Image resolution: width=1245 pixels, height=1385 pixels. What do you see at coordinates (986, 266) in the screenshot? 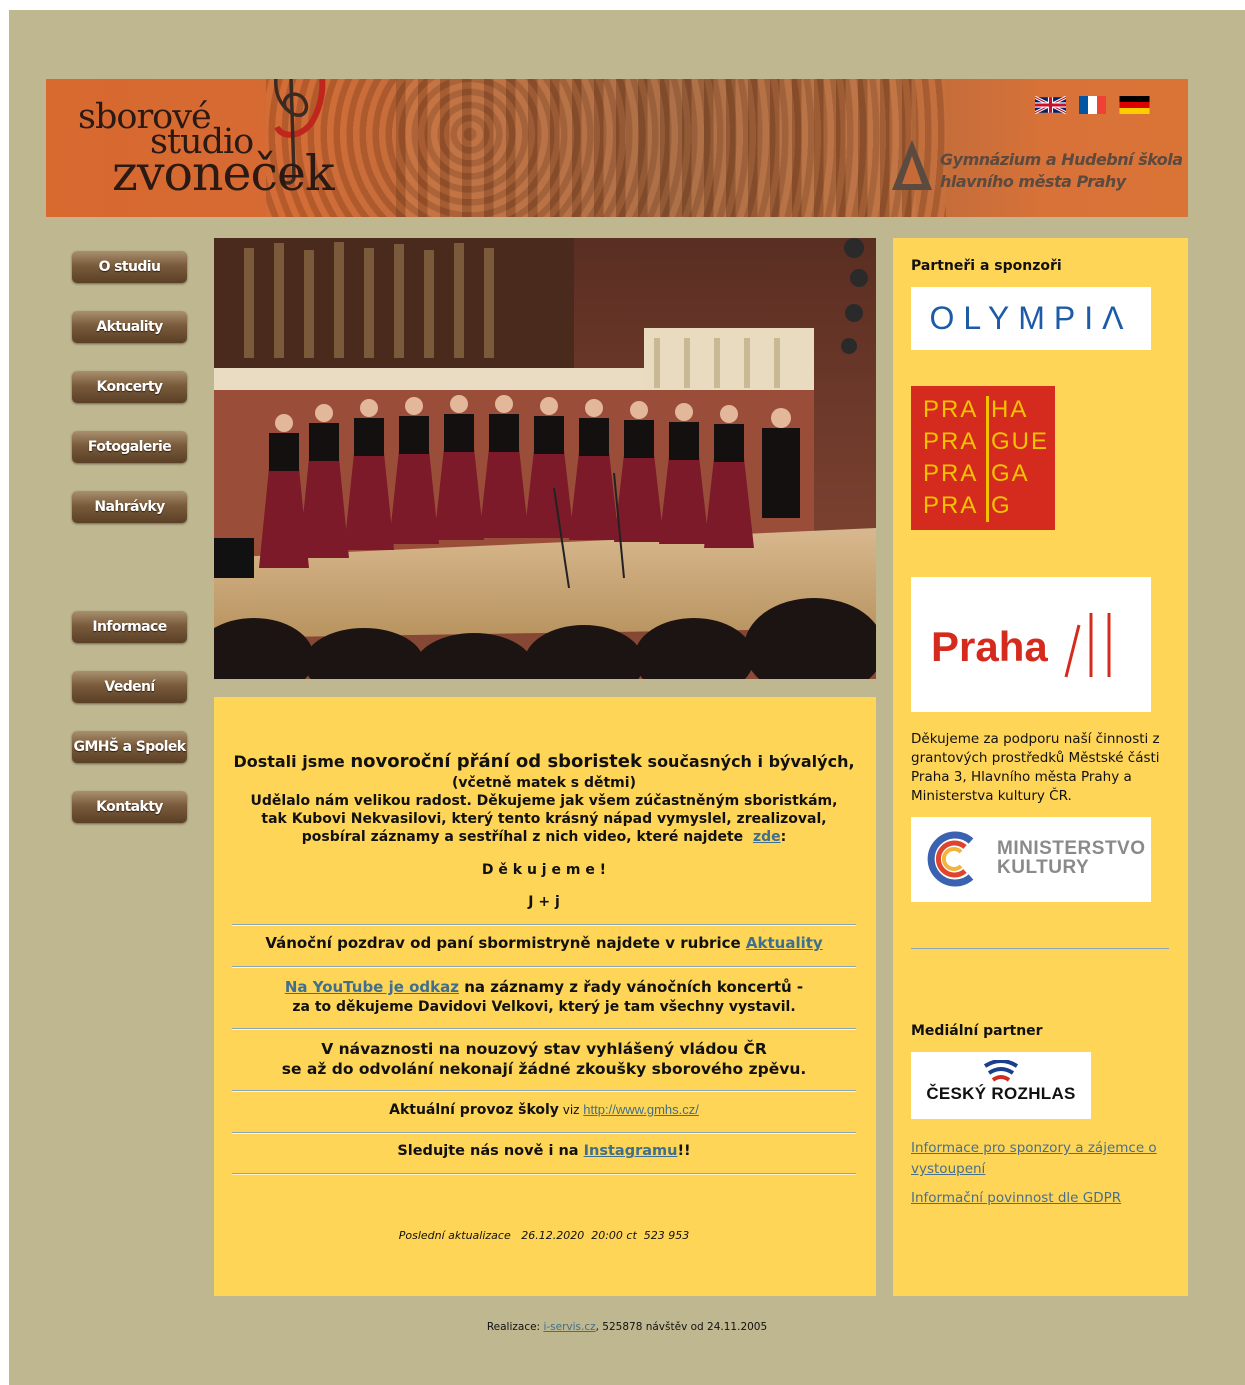
I see `partners-heading: Partneři a sponzoři` at bounding box center [986, 266].